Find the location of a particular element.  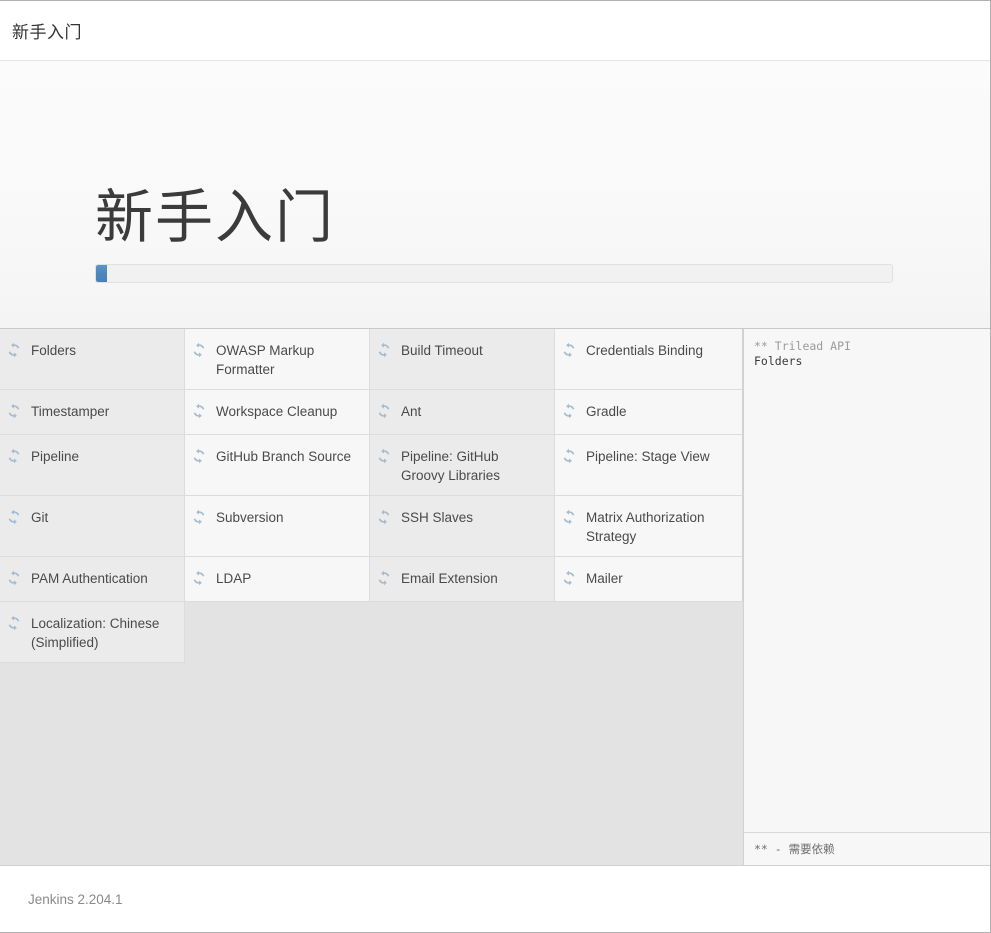

jenkins-version-label: Jenkins 2.204.1 is located at coordinates (75, 899).